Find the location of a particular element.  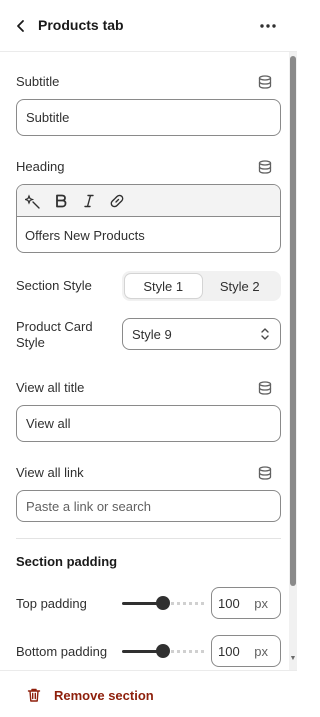

more-options-icon is located at coordinates (268, 26).